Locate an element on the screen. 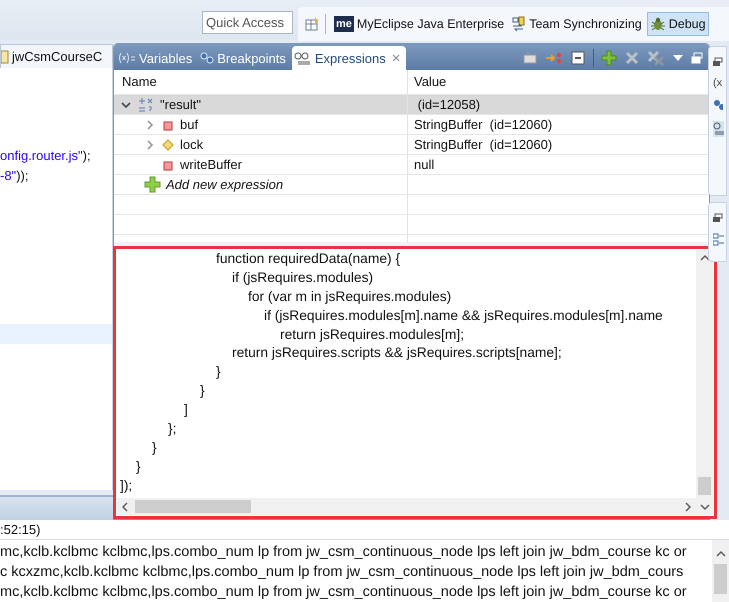 Image resolution: width=729 pixels, height=602 pixels. code-line: }; is located at coordinates (172, 429).